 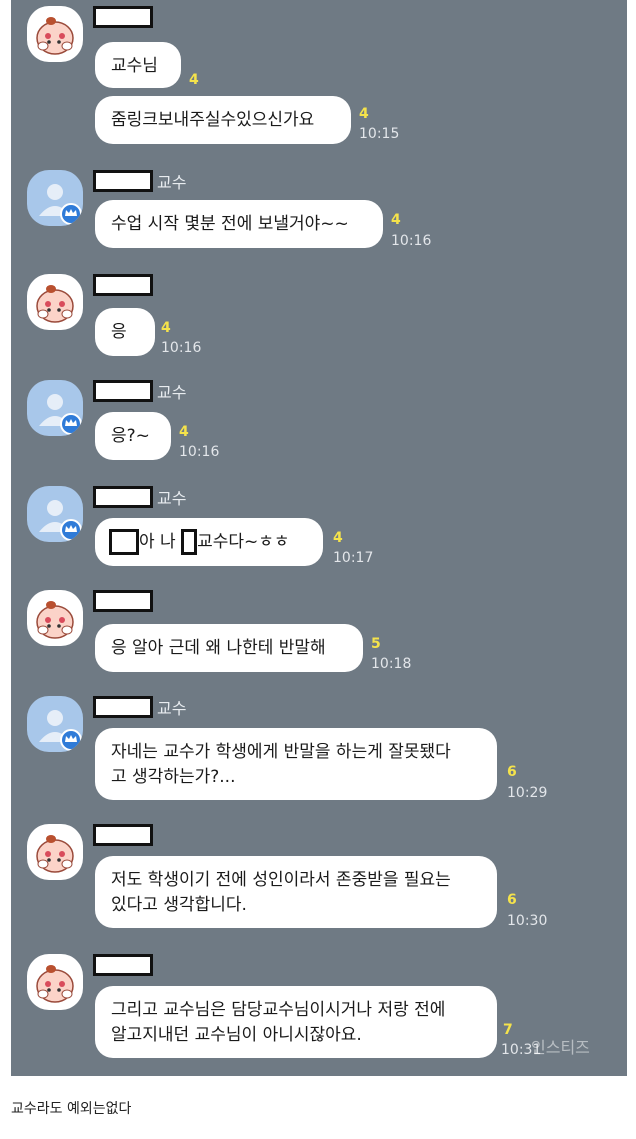 I want to click on message-bubble: 응, so click(x=125, y=332).